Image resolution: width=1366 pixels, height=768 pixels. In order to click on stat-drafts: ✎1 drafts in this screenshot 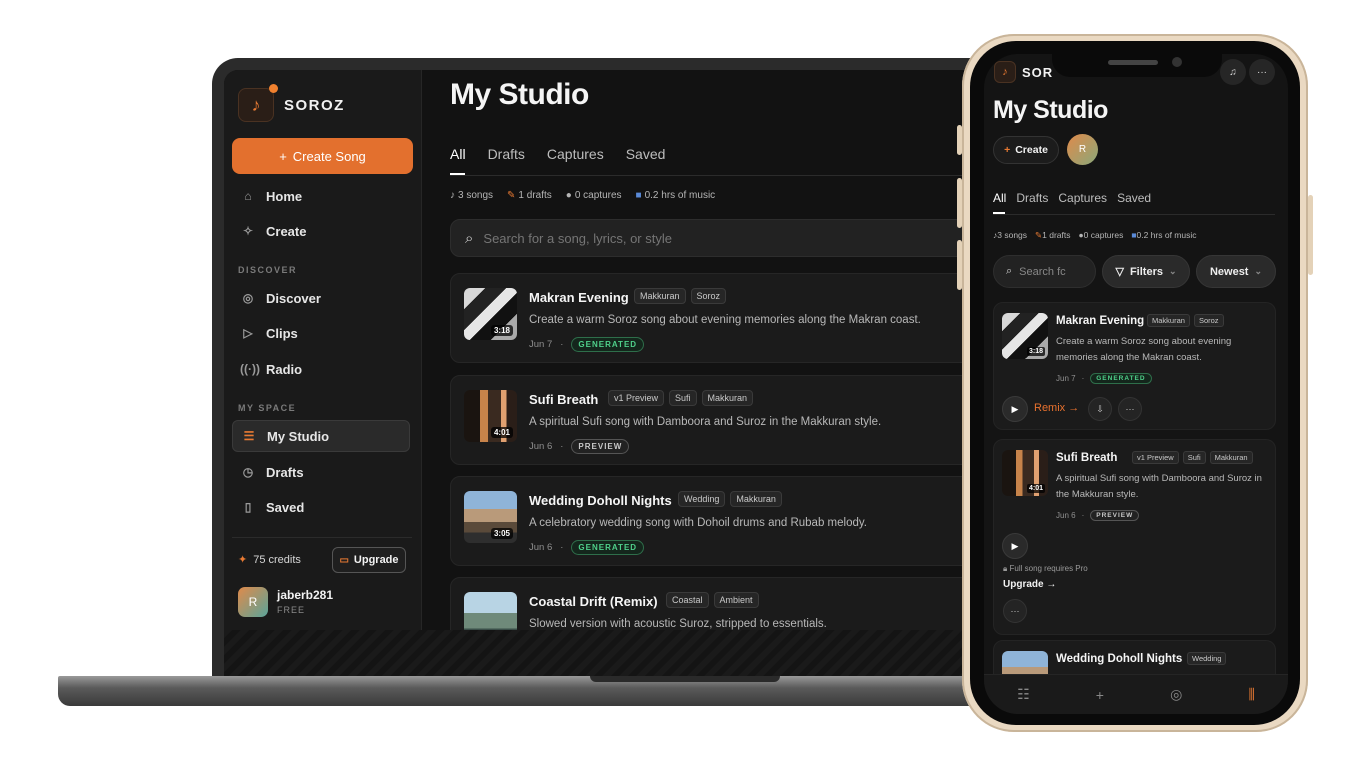, I will do `click(1052, 235)`.